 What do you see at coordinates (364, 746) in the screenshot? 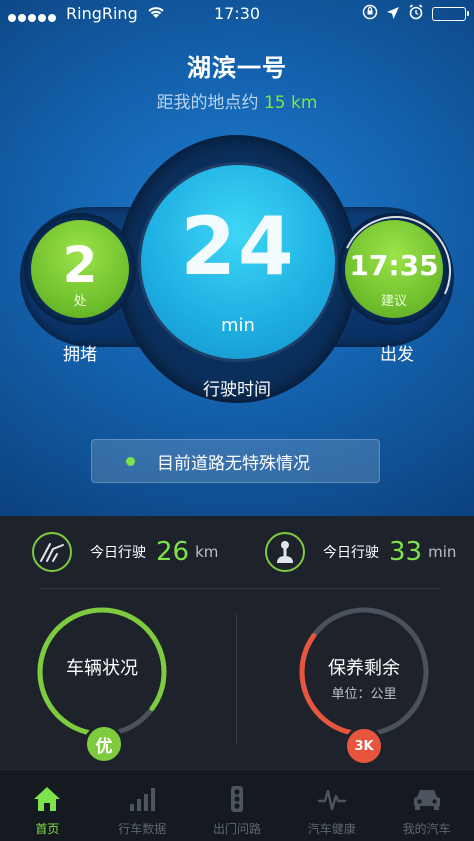
I see `maintenance-badge: 3K` at bounding box center [364, 746].